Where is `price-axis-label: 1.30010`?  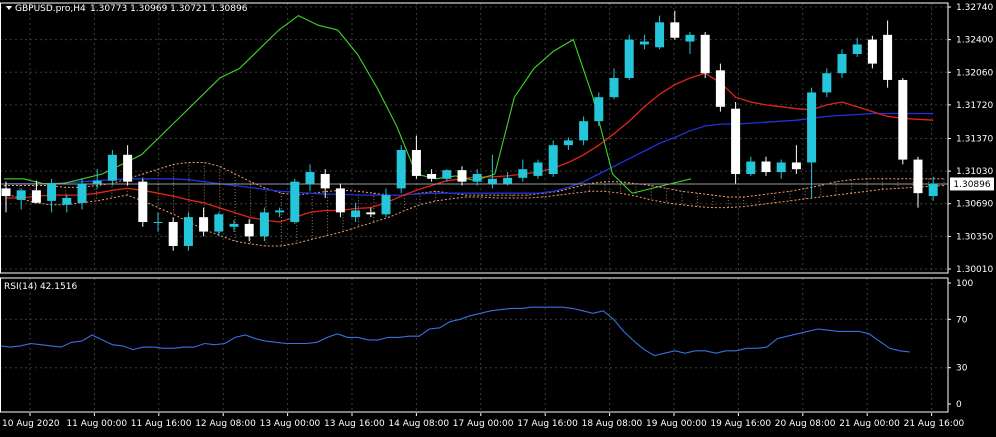
price-axis-label: 1.30010 is located at coordinates (974, 270).